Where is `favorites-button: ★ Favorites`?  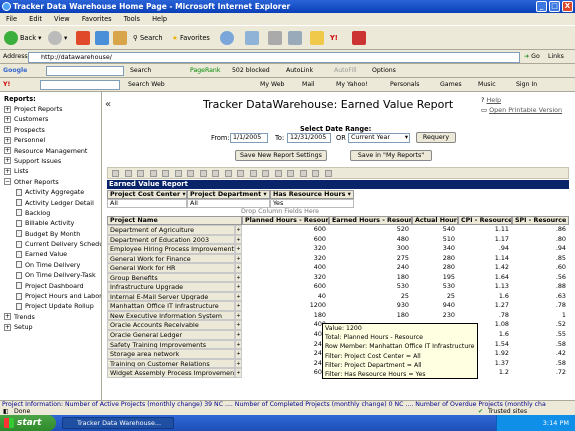 favorites-button: ★ Favorites is located at coordinates (191, 38).